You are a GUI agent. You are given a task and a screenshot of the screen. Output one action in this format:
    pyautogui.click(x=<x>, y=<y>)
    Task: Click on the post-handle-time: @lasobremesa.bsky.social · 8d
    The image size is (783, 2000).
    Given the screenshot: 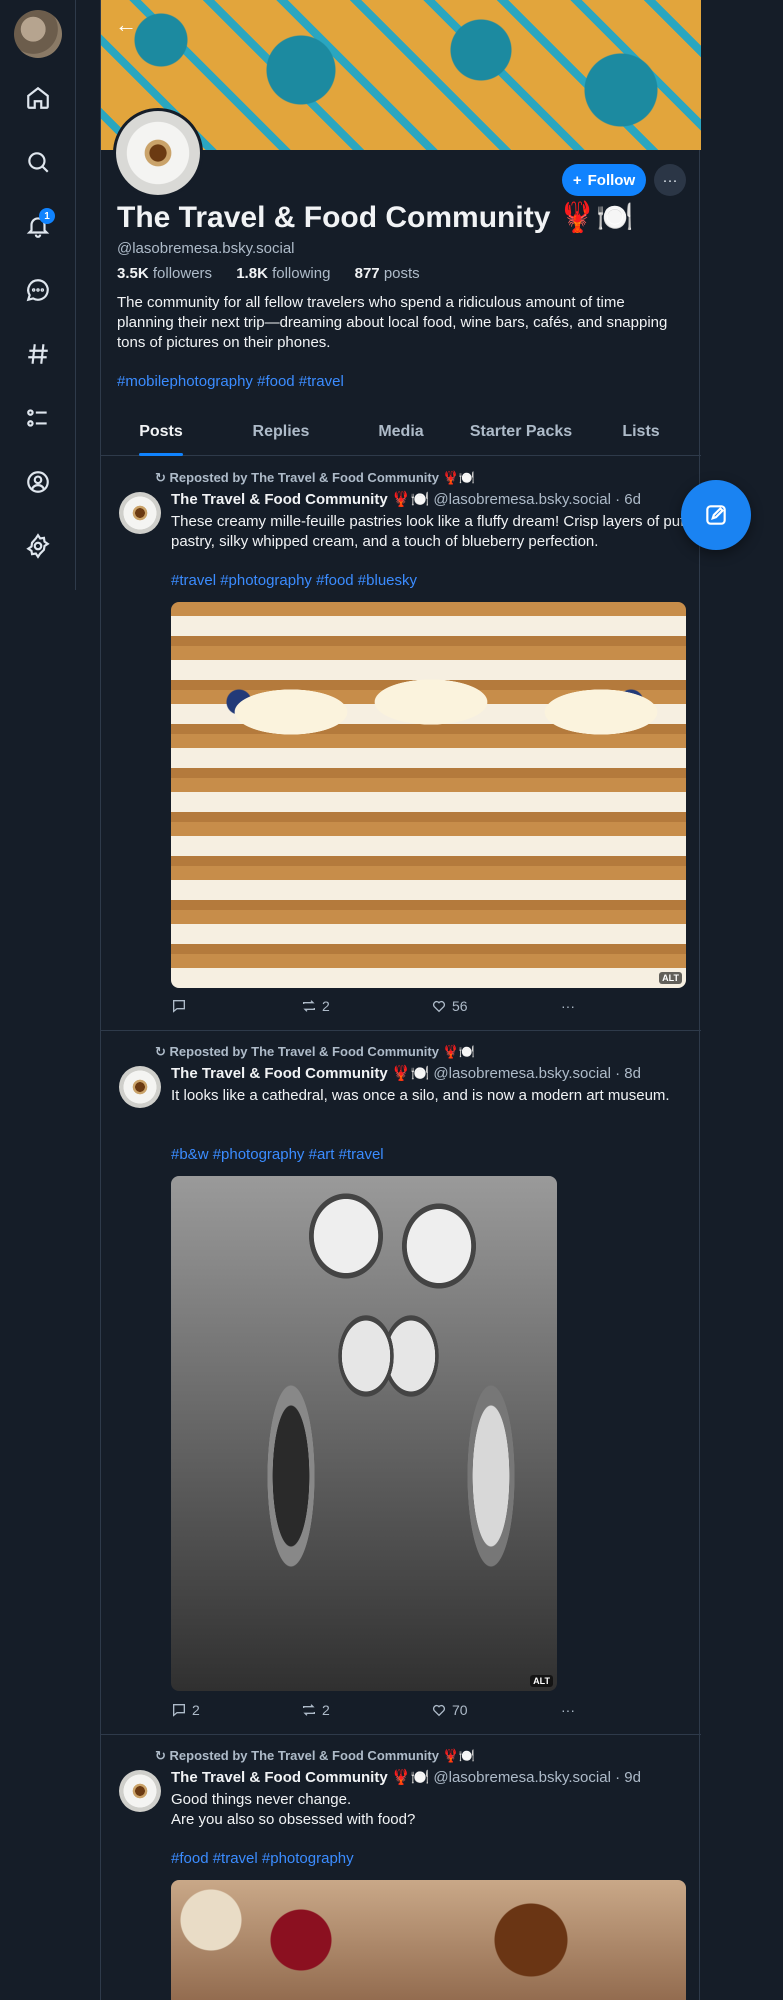 What is the action you would take?
    pyautogui.click(x=537, y=1073)
    